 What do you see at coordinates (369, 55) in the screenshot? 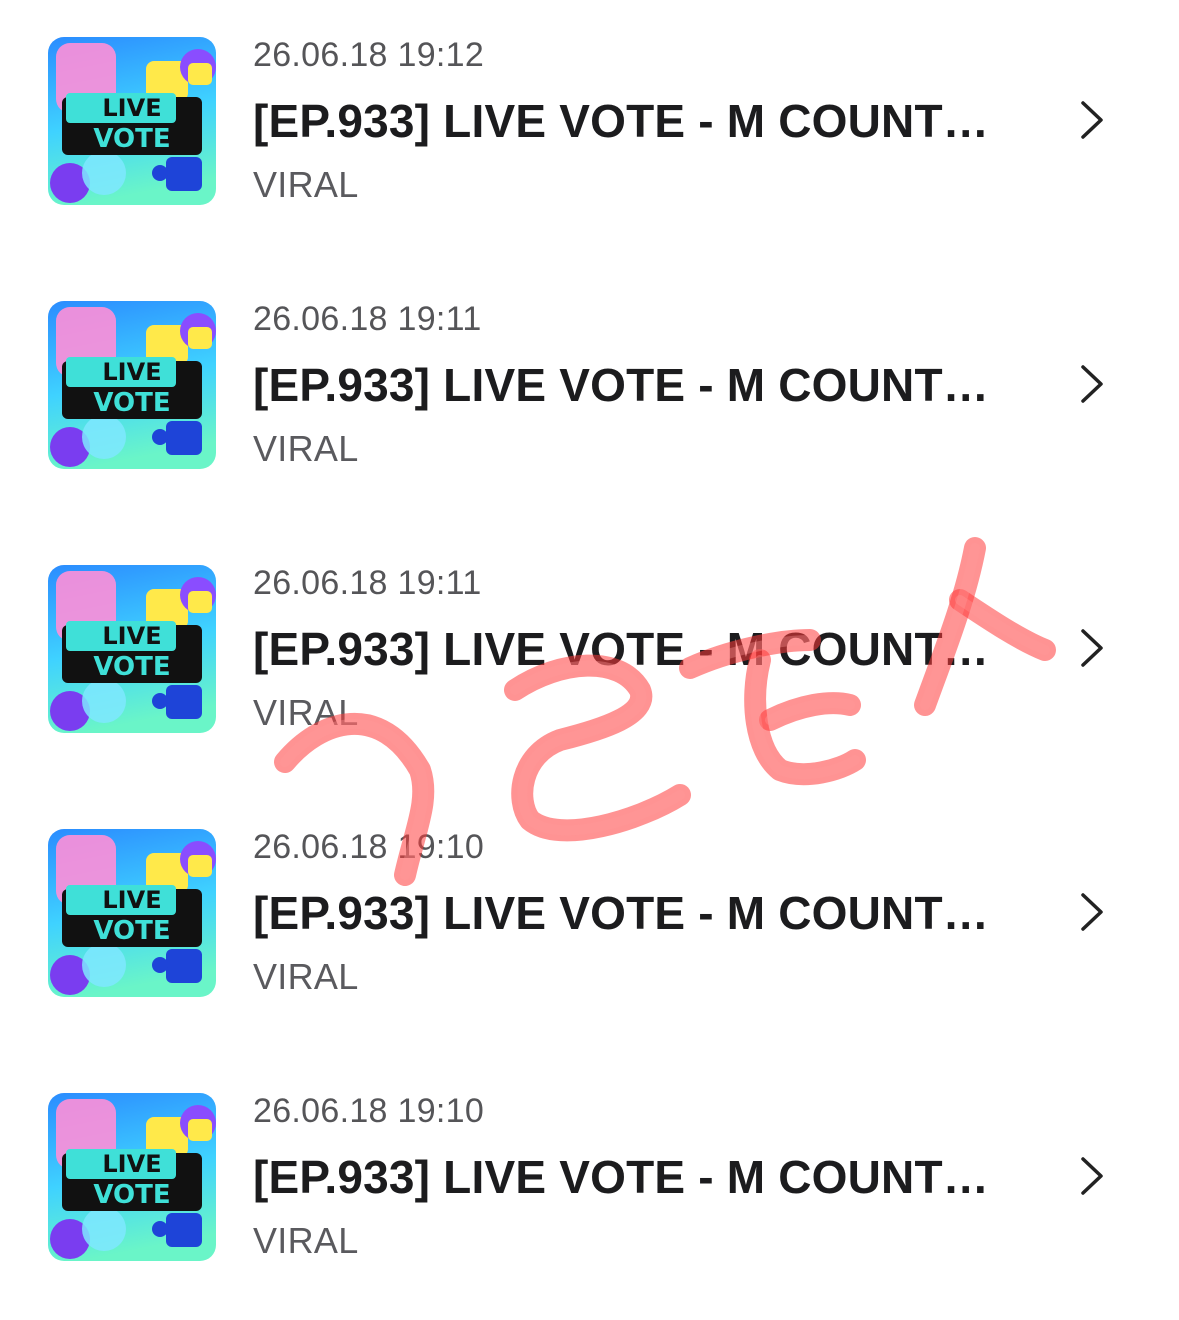
I see `item-date: 26.06.18 19:12` at bounding box center [369, 55].